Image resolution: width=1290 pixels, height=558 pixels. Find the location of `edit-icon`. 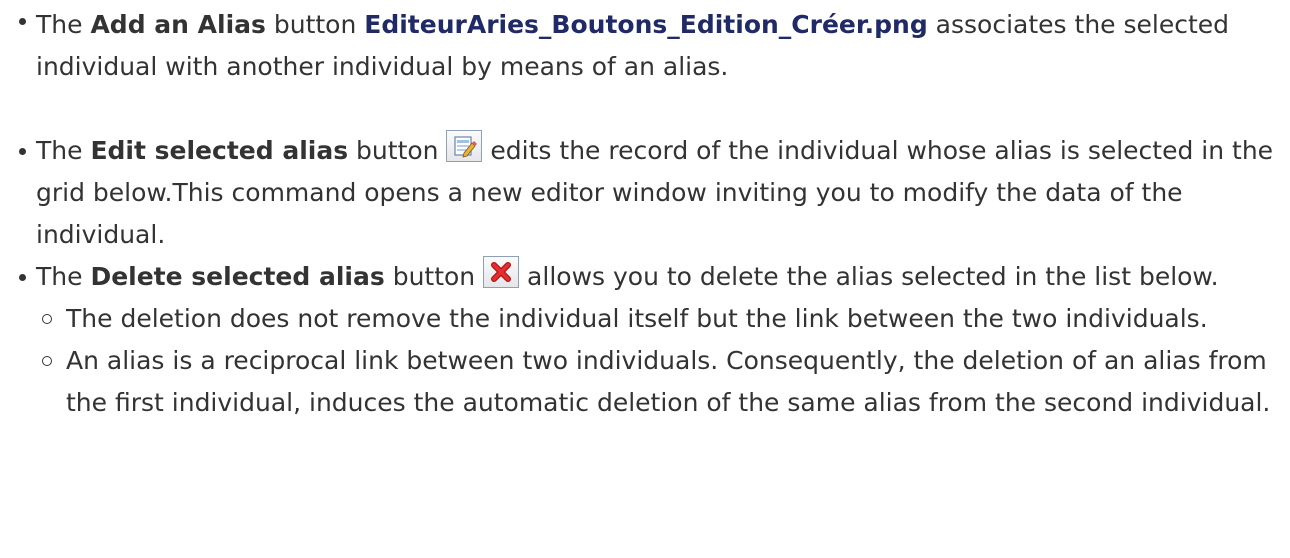

edit-icon is located at coordinates (464, 146).